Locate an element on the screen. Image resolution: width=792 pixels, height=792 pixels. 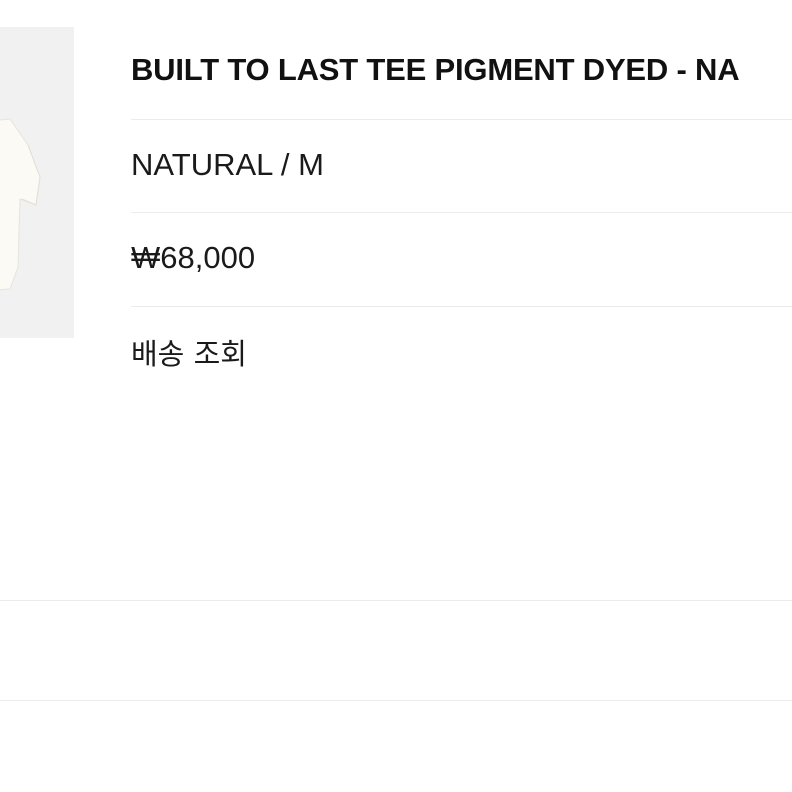
product-price-row: ₩68,000 is located at coordinates (461, 260).